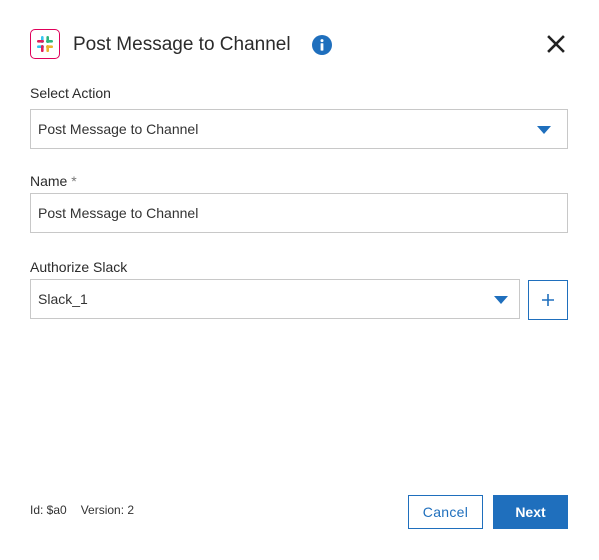 The height and width of the screenshot is (560, 599). Describe the element at coordinates (118, 129) in the screenshot. I see `select-action-value: Post Message to Channel` at that location.